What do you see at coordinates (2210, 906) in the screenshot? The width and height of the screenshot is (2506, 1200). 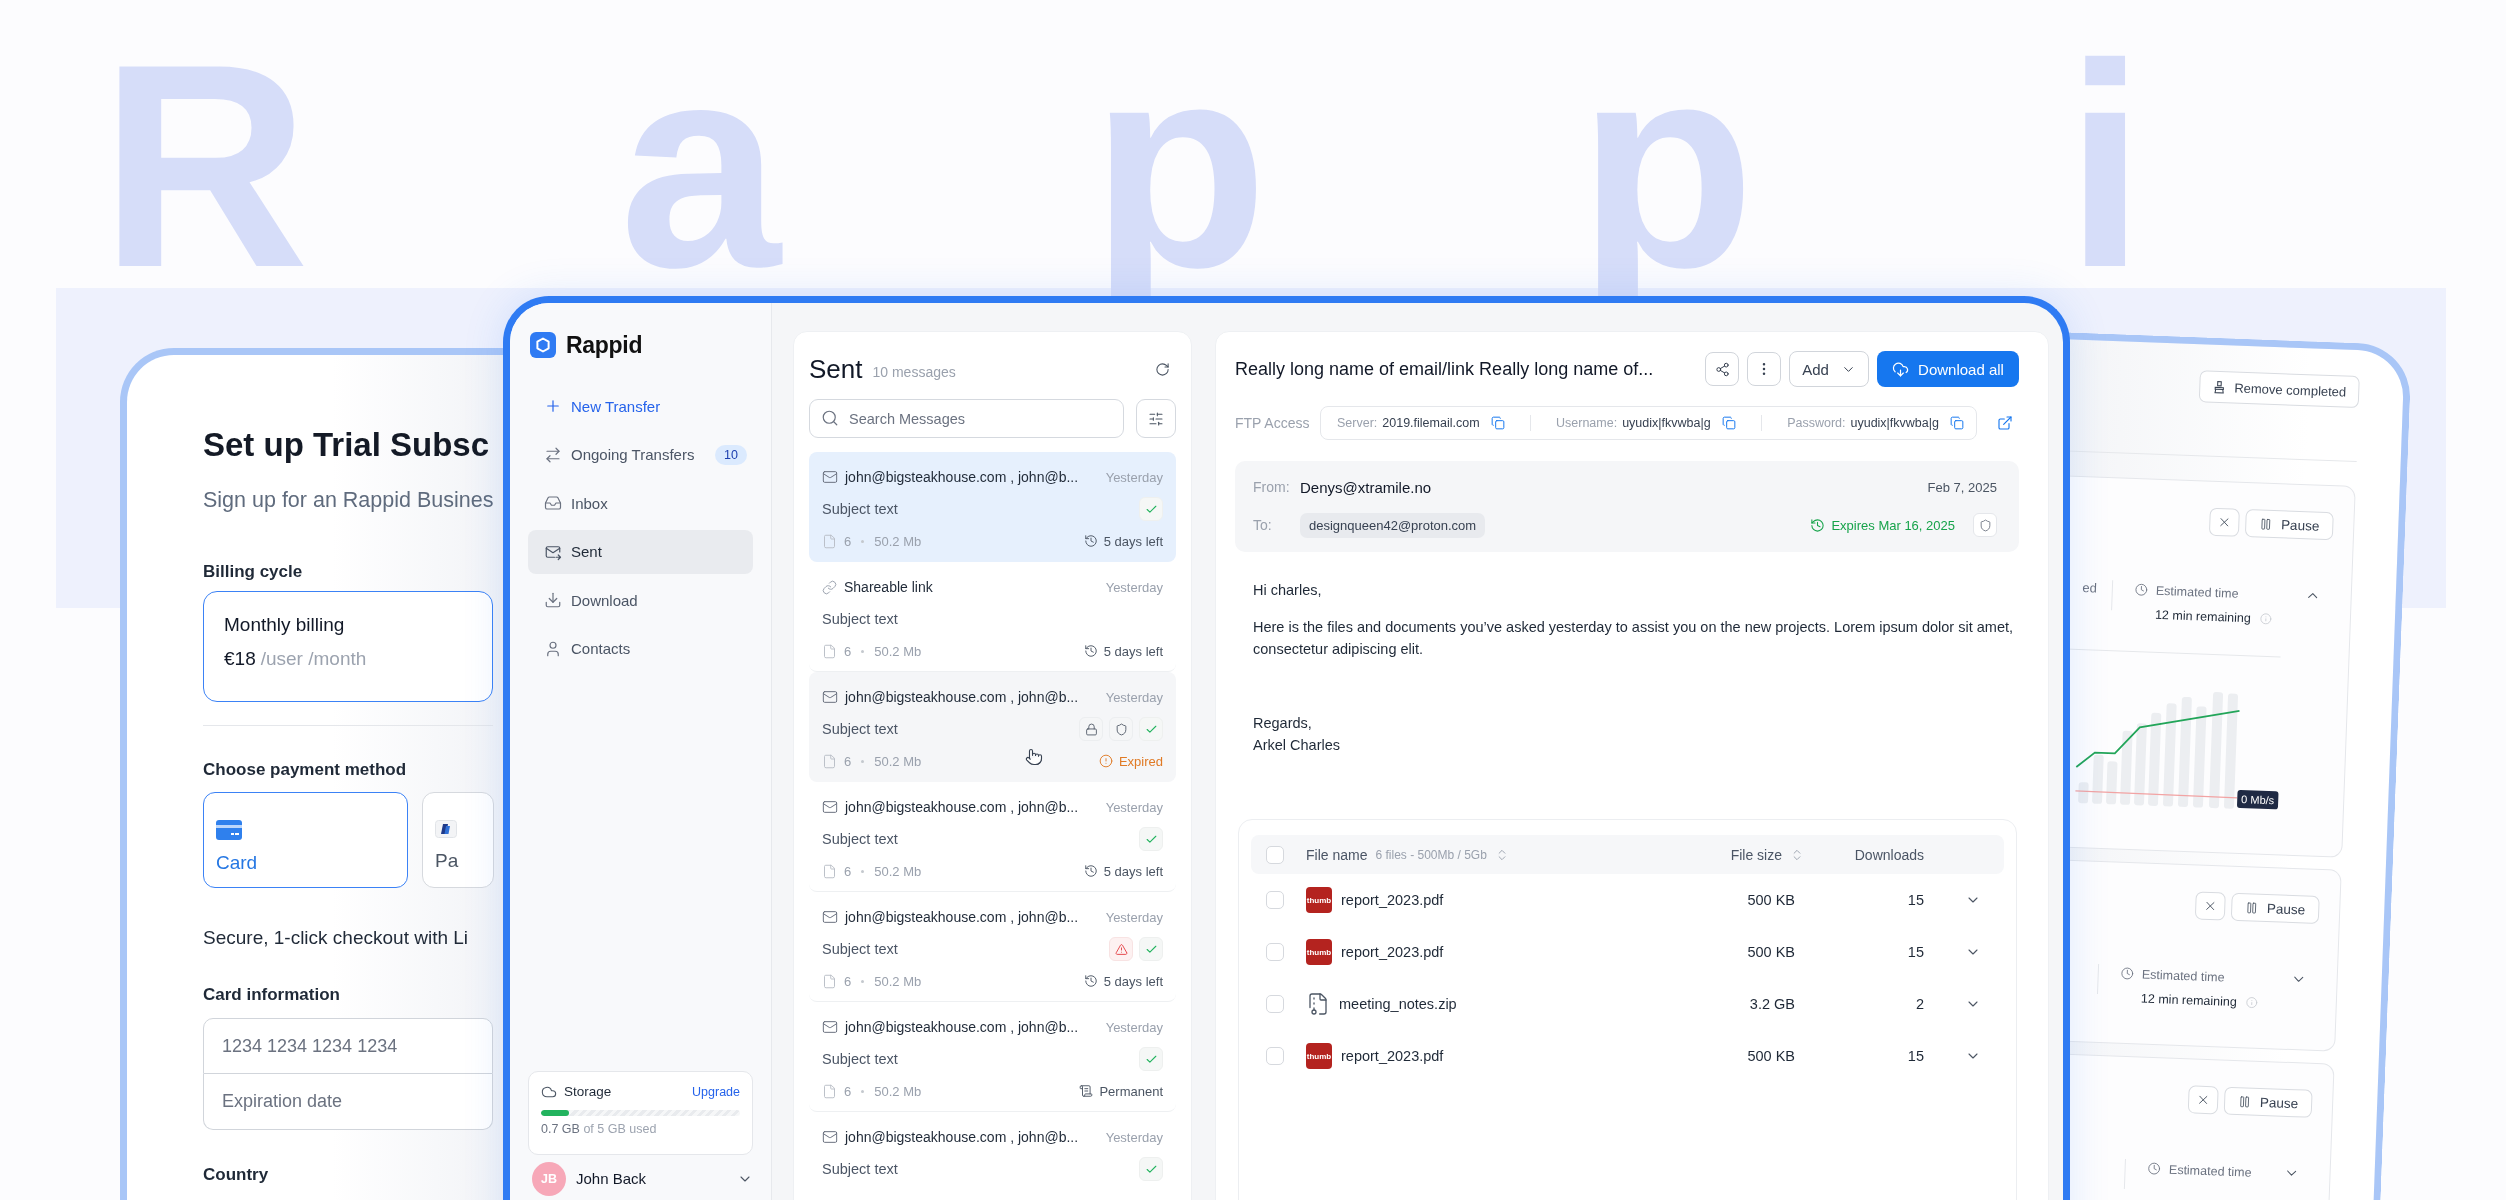 I see `cancel-button` at bounding box center [2210, 906].